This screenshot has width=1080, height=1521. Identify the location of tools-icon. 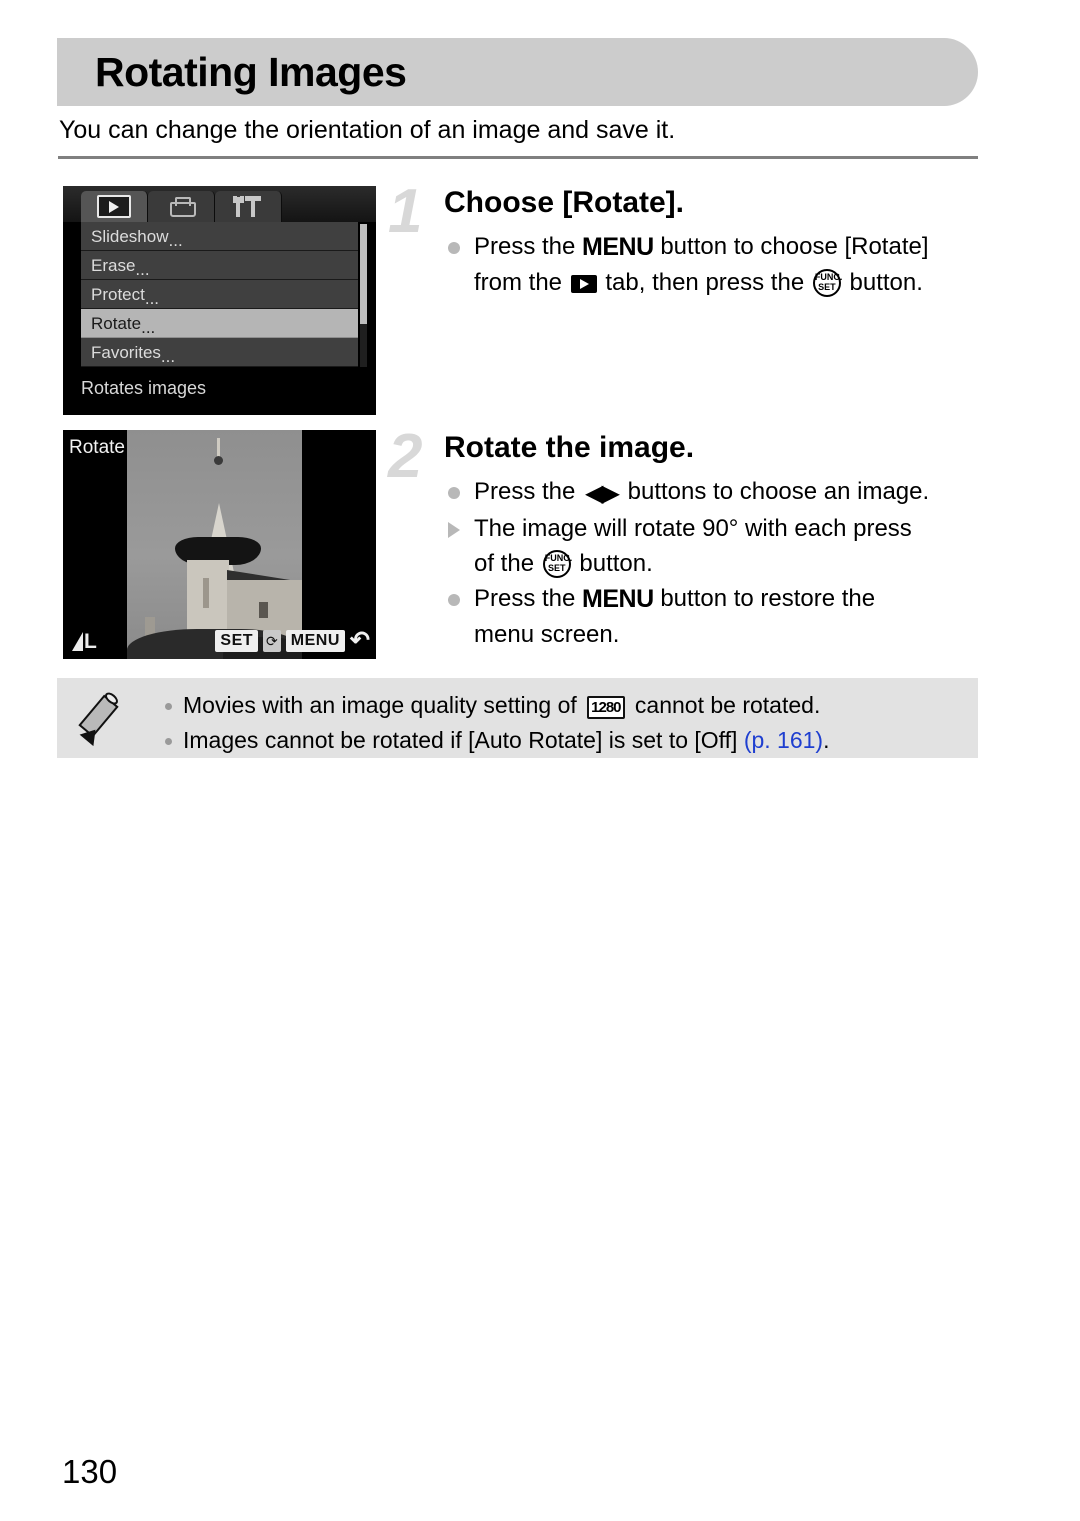
(248, 206).